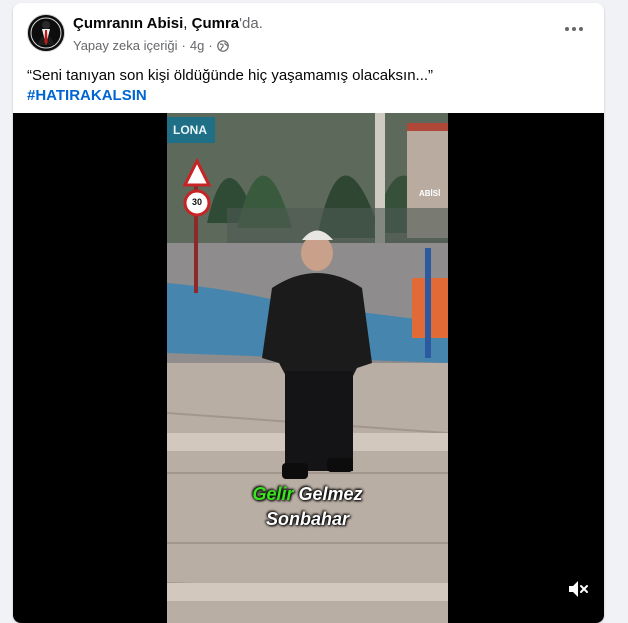 This screenshot has height=623, width=628. Describe the element at coordinates (578, 589) in the screenshot. I see `speaker-muted-icon` at that location.